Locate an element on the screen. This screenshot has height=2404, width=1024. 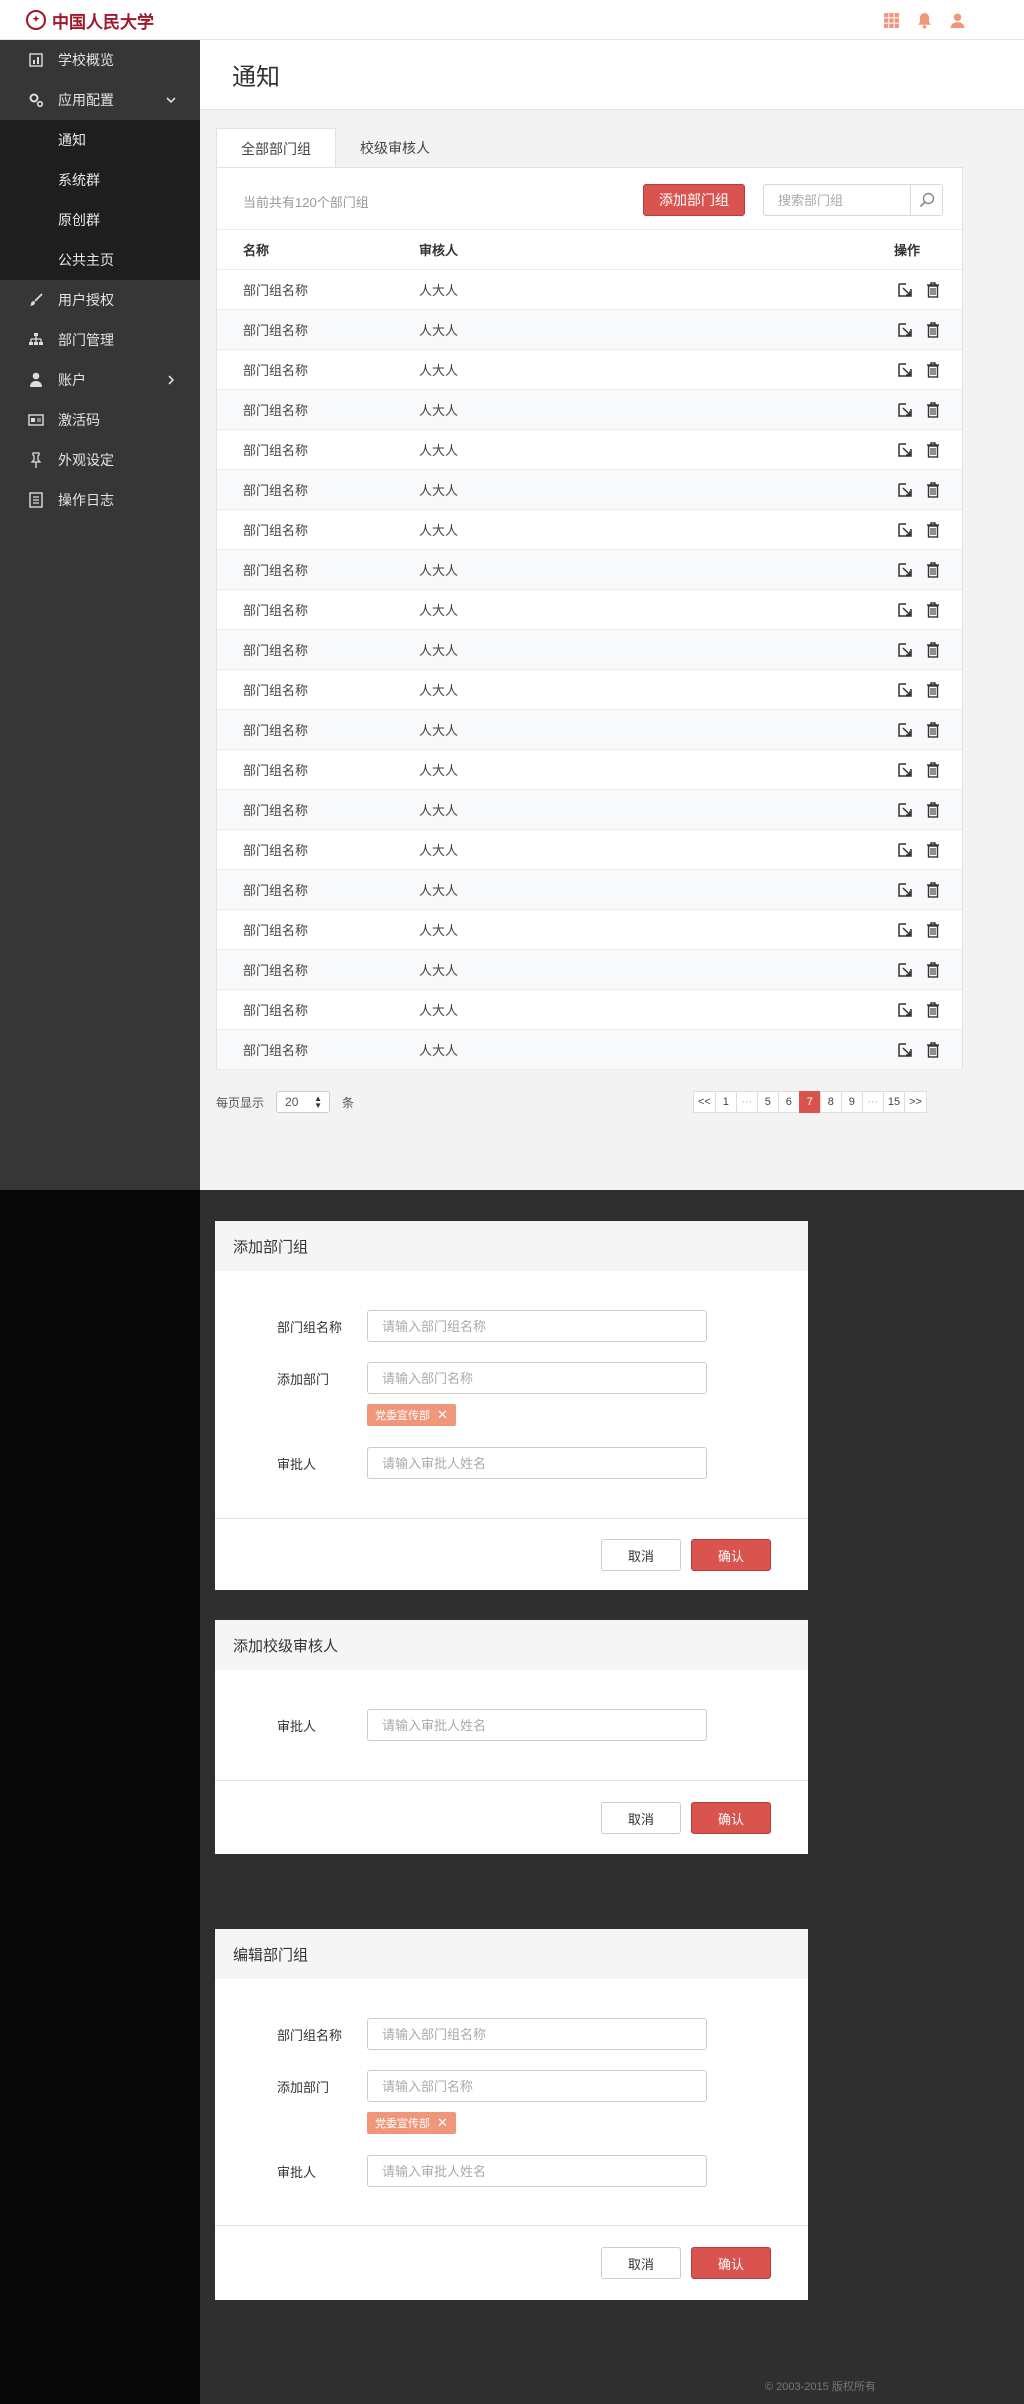
pagination-button: 5 is located at coordinates (767, 1102).